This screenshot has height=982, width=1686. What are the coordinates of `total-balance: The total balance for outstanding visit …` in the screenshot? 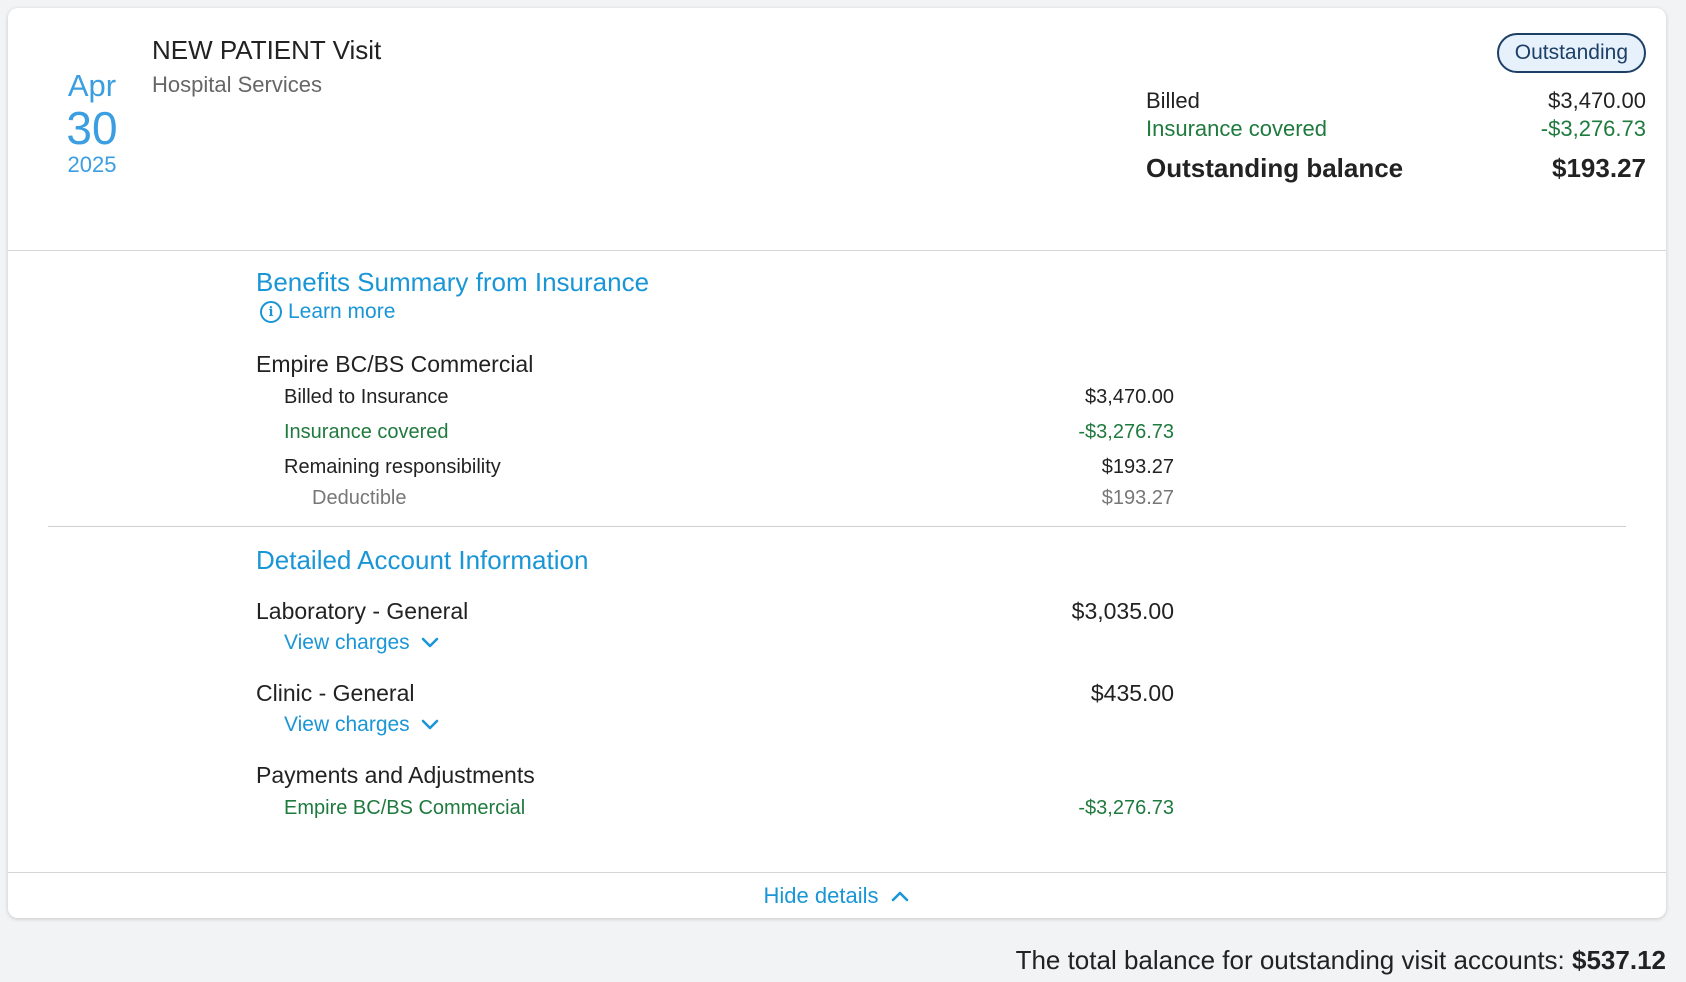 It's located at (1341, 960).